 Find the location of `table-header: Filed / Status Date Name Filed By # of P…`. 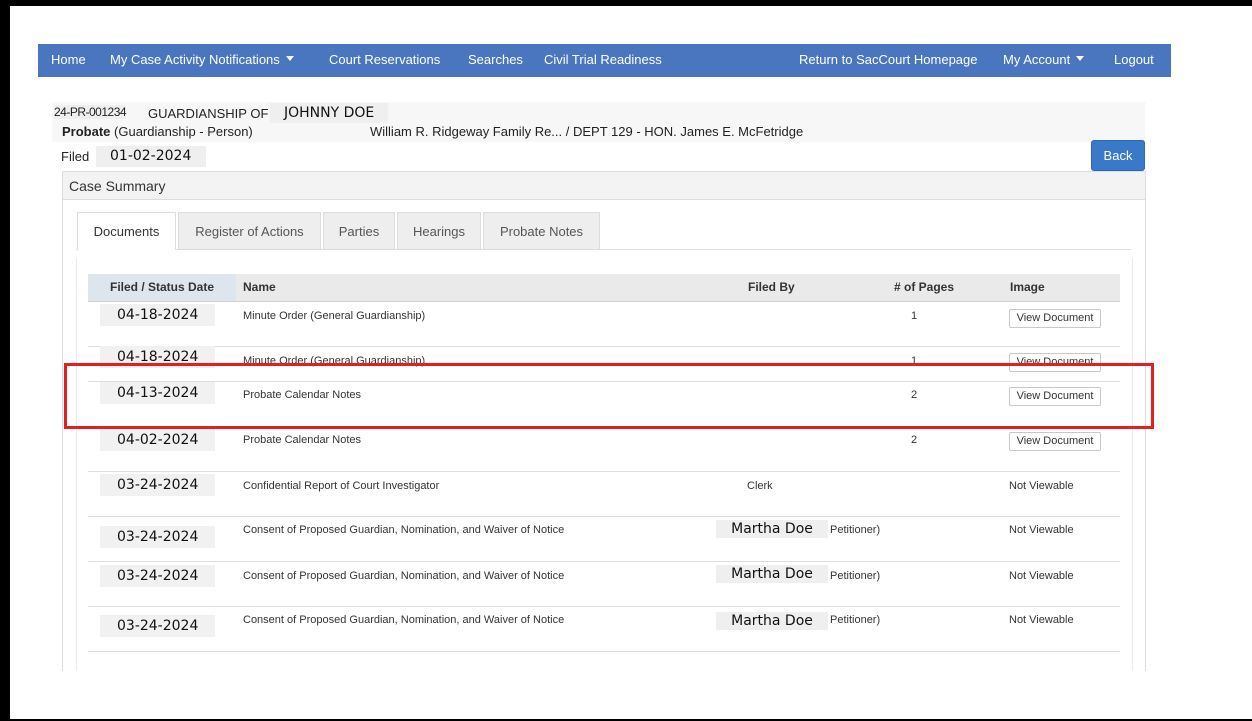

table-header: Filed / Status Date Name Filed By # of P… is located at coordinates (604, 288).